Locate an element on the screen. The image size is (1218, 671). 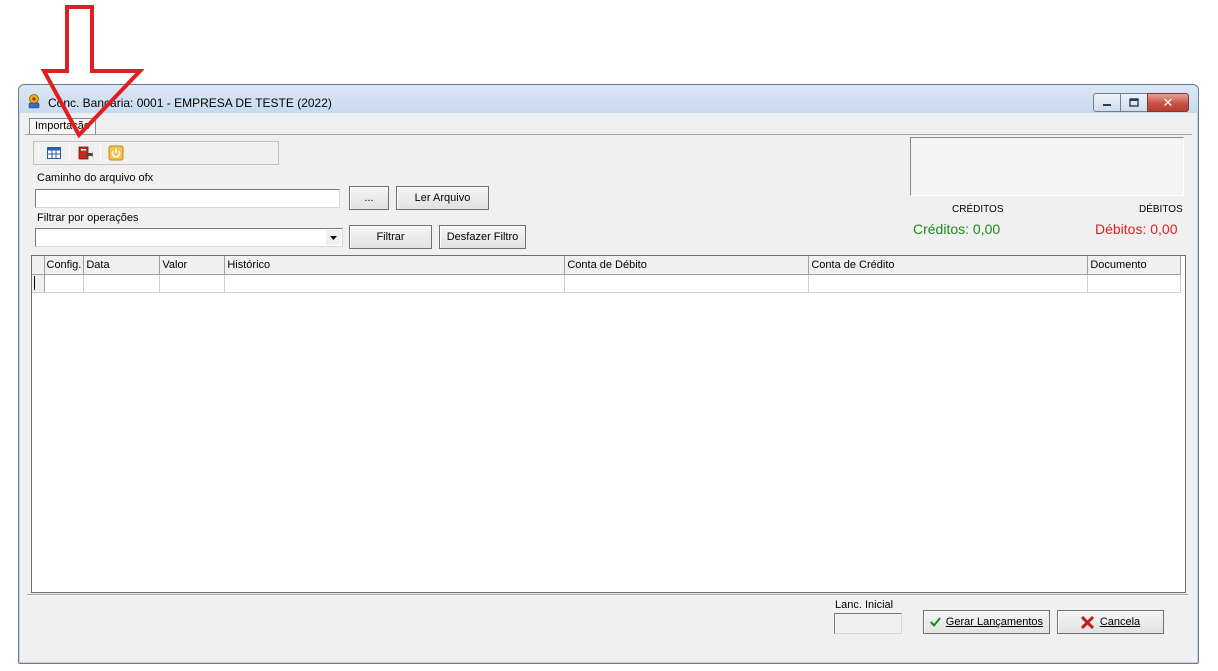
summary-box is located at coordinates (1047, 166).